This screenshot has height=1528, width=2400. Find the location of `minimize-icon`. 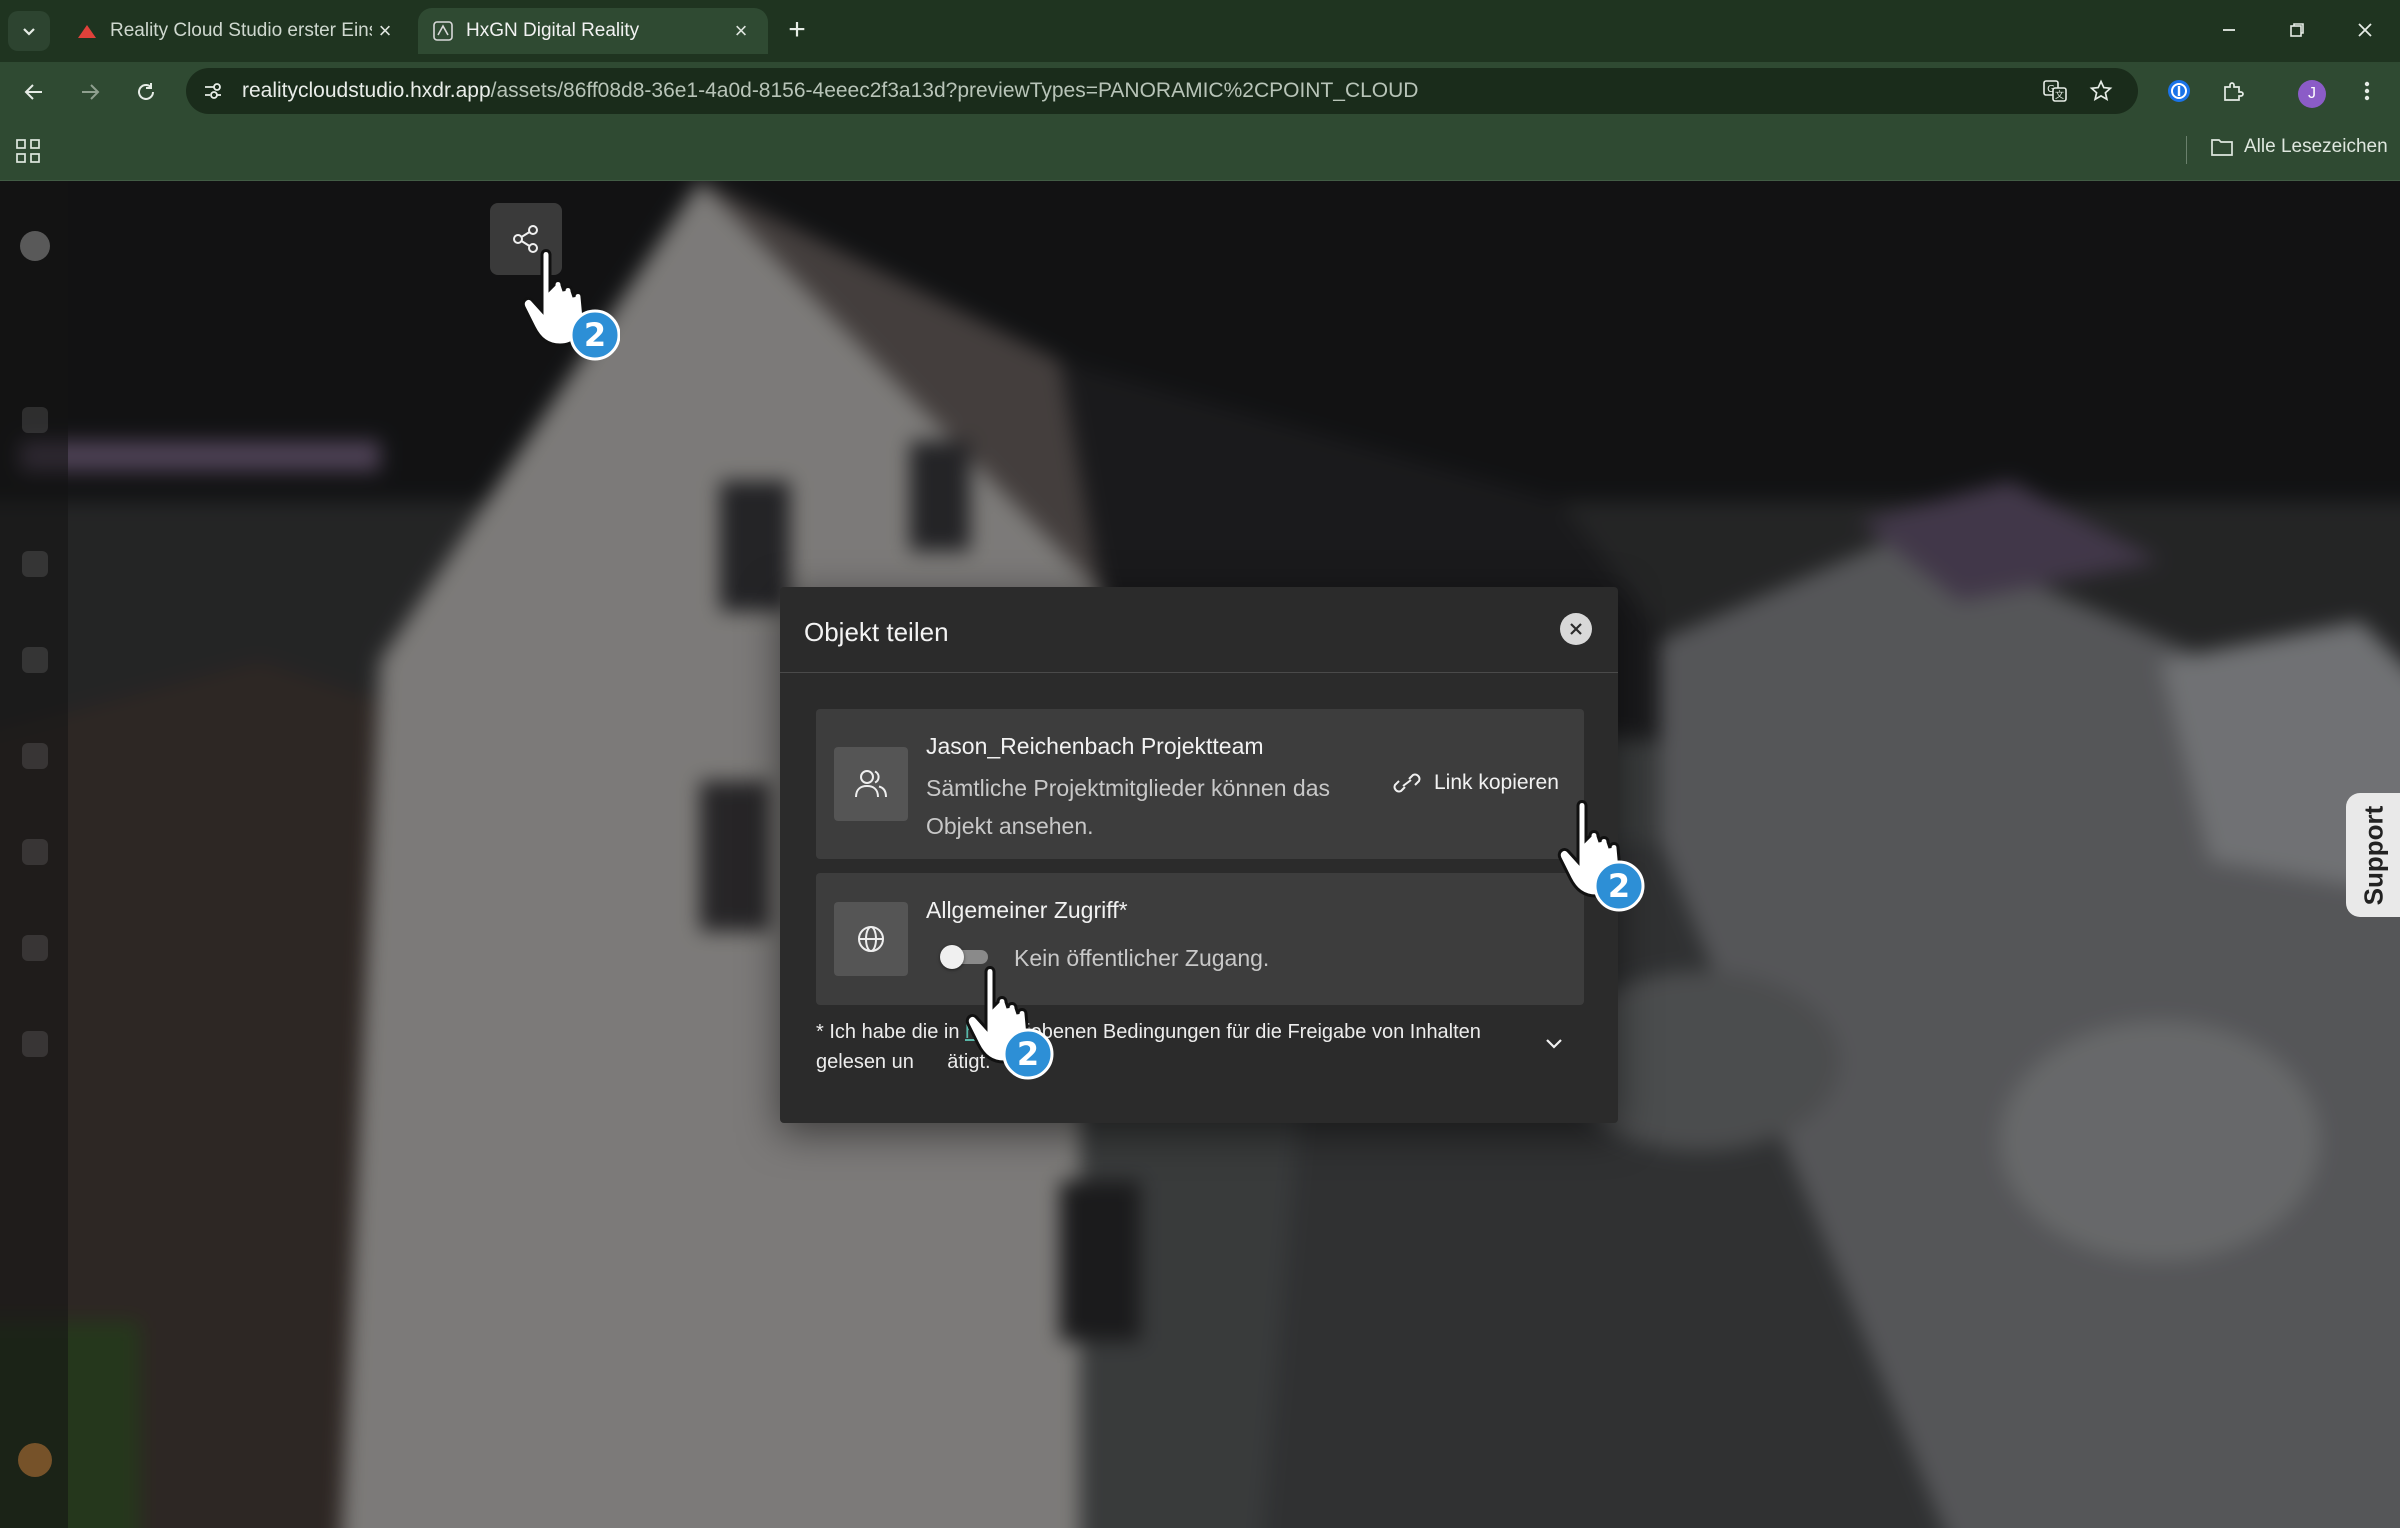

minimize-icon is located at coordinates (2229, 30).